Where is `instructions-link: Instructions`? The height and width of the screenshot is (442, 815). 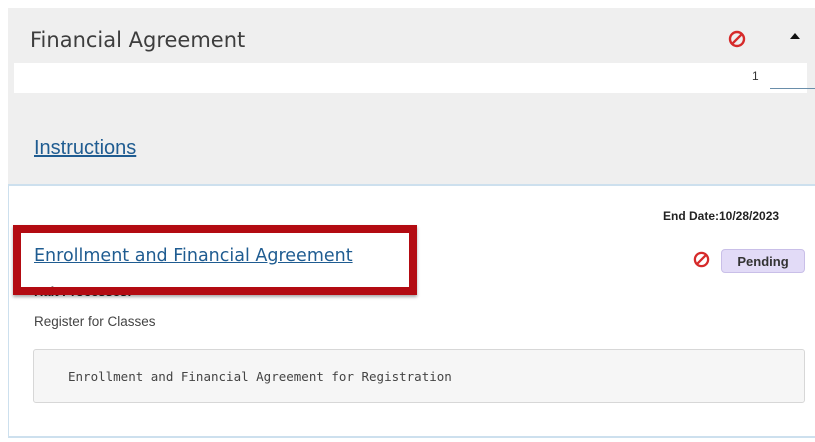
instructions-link: Instructions is located at coordinates (85, 148).